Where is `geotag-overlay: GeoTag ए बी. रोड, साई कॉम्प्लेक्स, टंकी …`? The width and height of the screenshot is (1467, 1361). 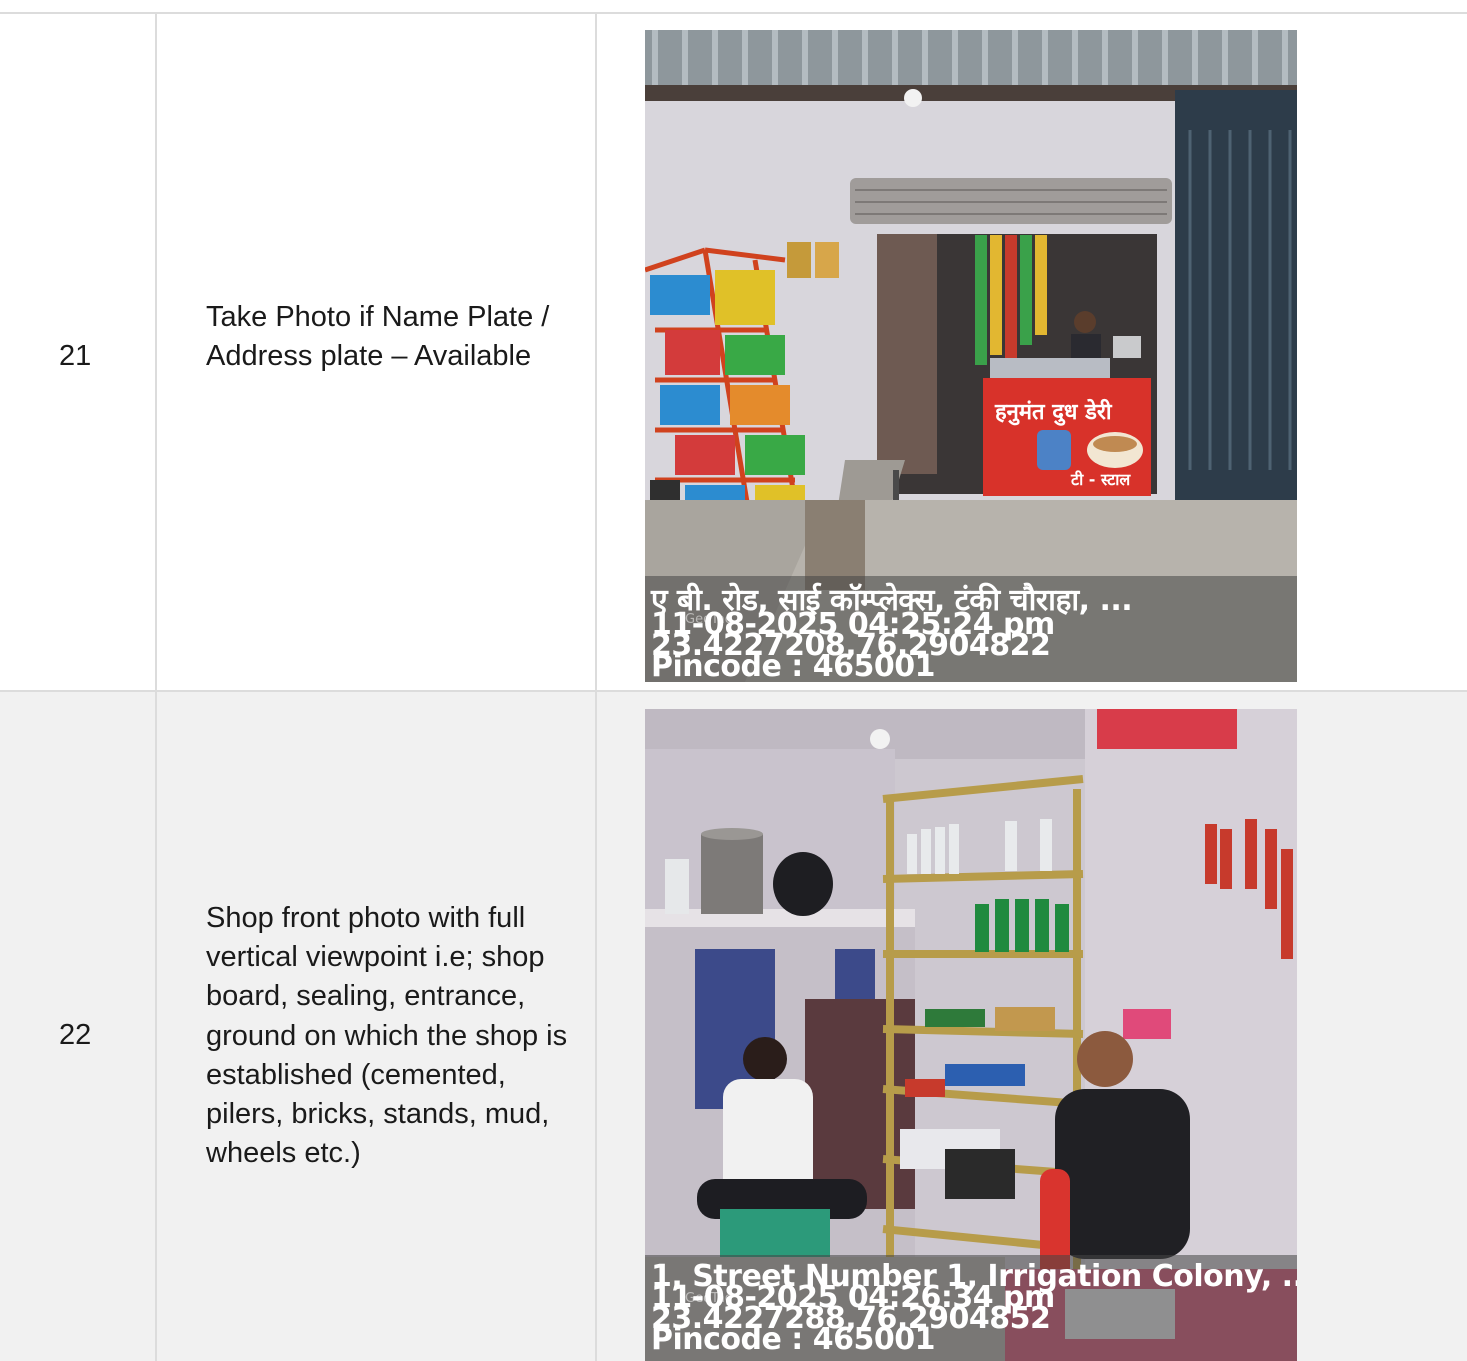 geotag-overlay: GeoTag ए बी. रोड, साई कॉम्प्लेक्स, टंकी … is located at coordinates (971, 629).